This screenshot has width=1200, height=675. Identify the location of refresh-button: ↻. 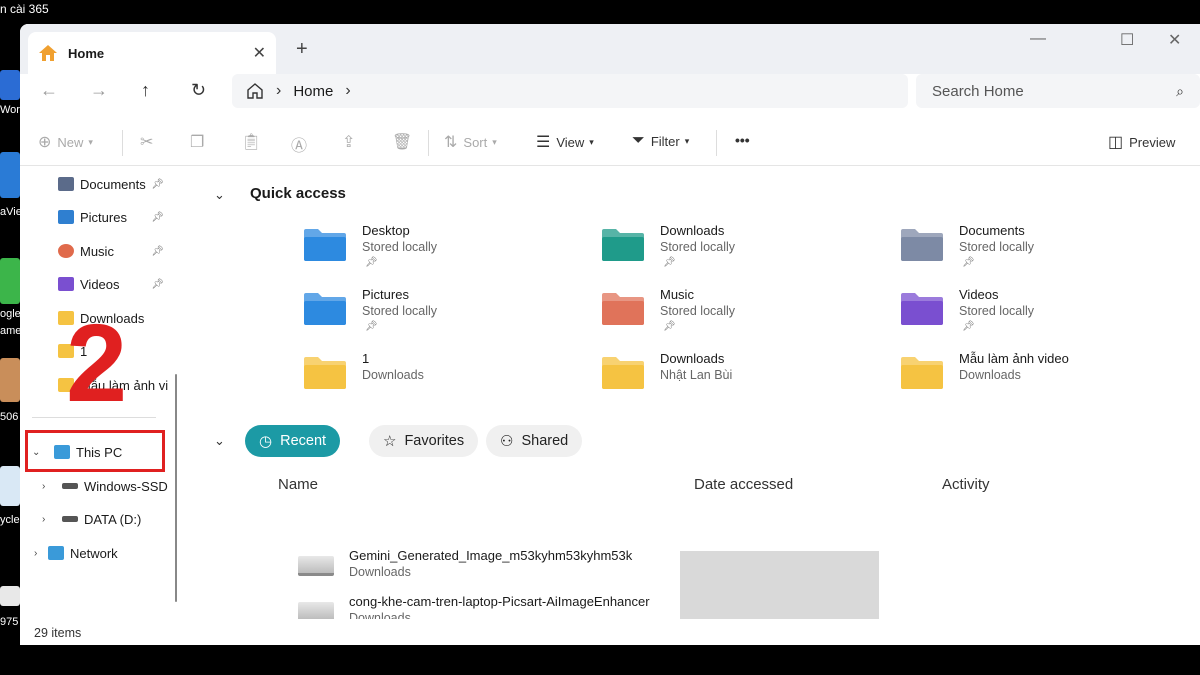
(198, 90).